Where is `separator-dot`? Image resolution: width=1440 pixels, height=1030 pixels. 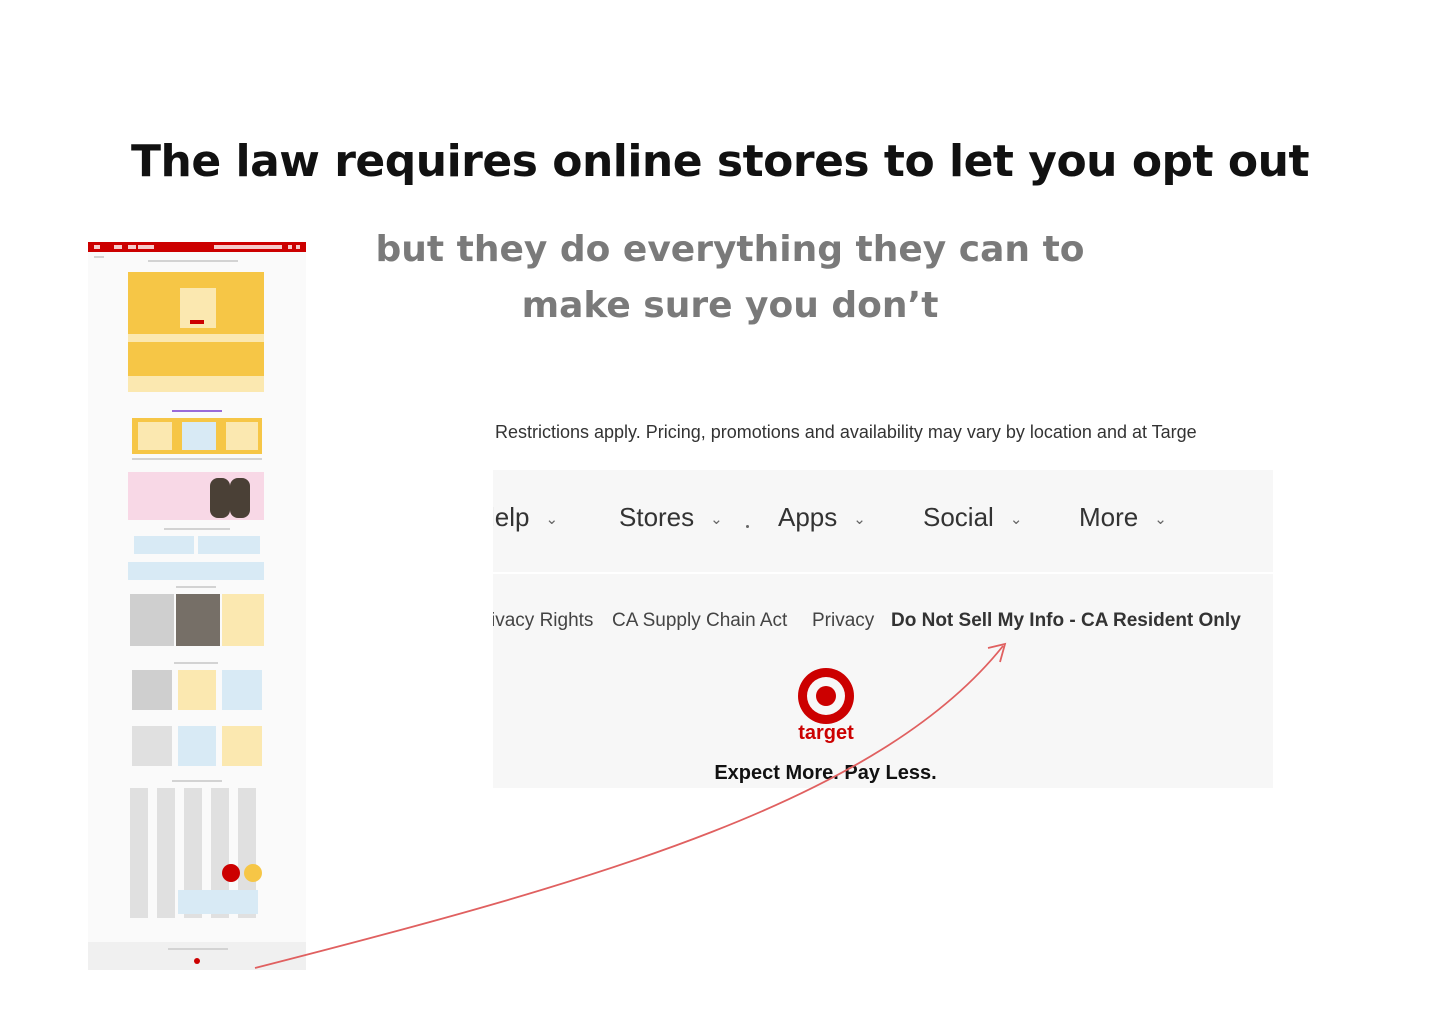
separator-dot is located at coordinates (747, 526).